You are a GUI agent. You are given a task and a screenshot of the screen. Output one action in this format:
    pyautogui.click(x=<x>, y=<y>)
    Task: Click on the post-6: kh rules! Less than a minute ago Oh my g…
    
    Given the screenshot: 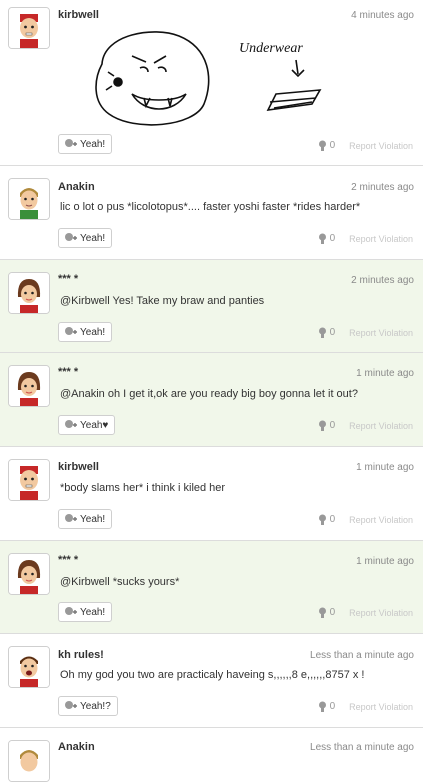 What is the action you would take?
    pyautogui.click(x=211, y=681)
    